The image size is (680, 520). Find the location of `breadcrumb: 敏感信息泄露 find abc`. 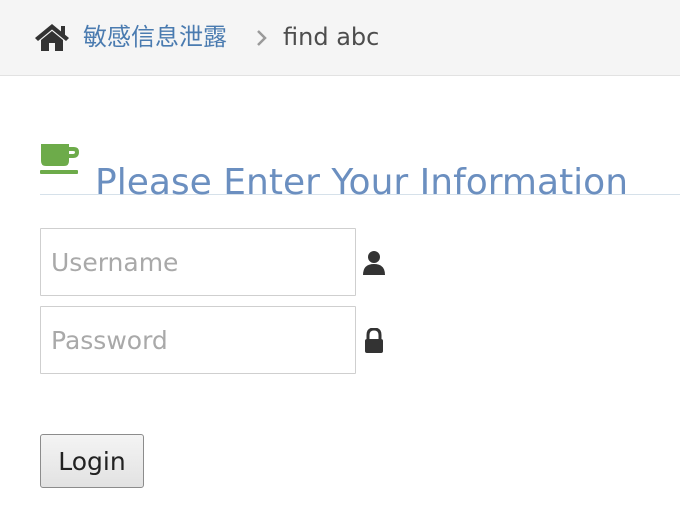

breadcrumb: 敏感信息泄露 find abc is located at coordinates (340, 38).